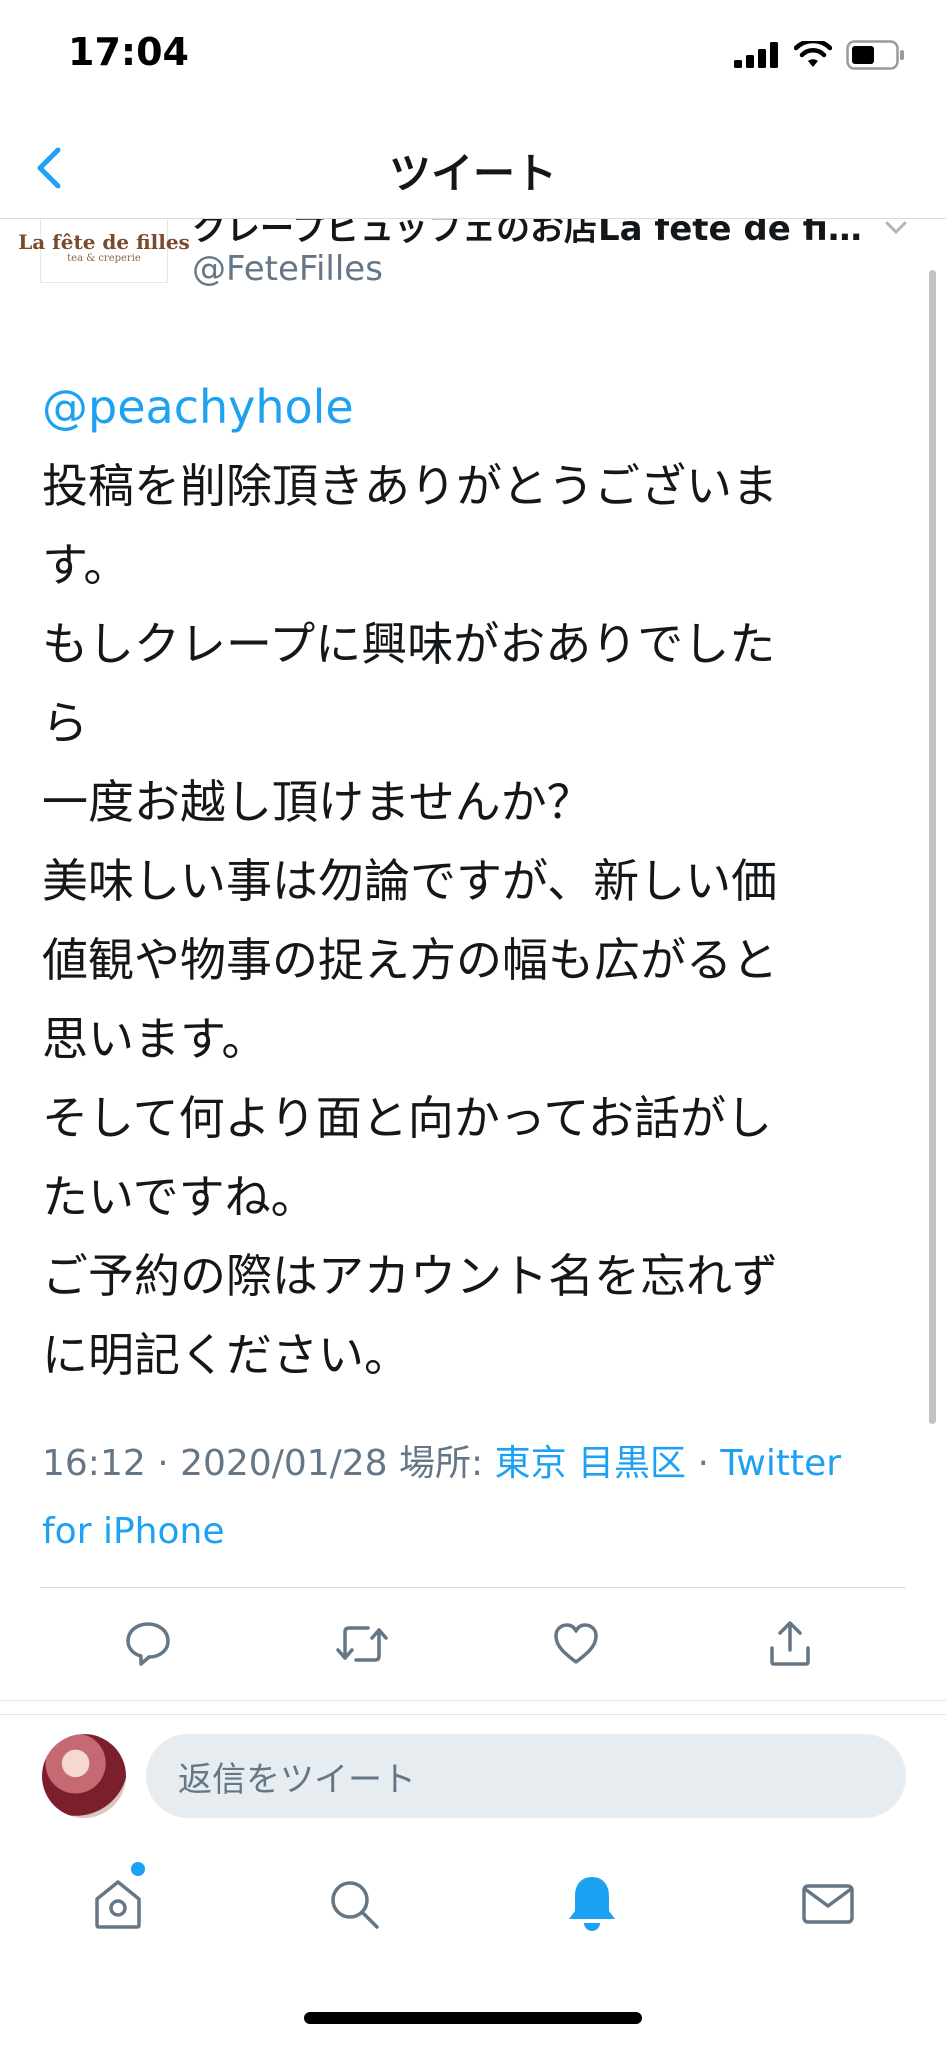 This screenshot has height=2048, width=946. Describe the element at coordinates (410, 1276) in the screenshot. I see `tweet-line: ご予約の際はアカウント名を忘れず` at that location.